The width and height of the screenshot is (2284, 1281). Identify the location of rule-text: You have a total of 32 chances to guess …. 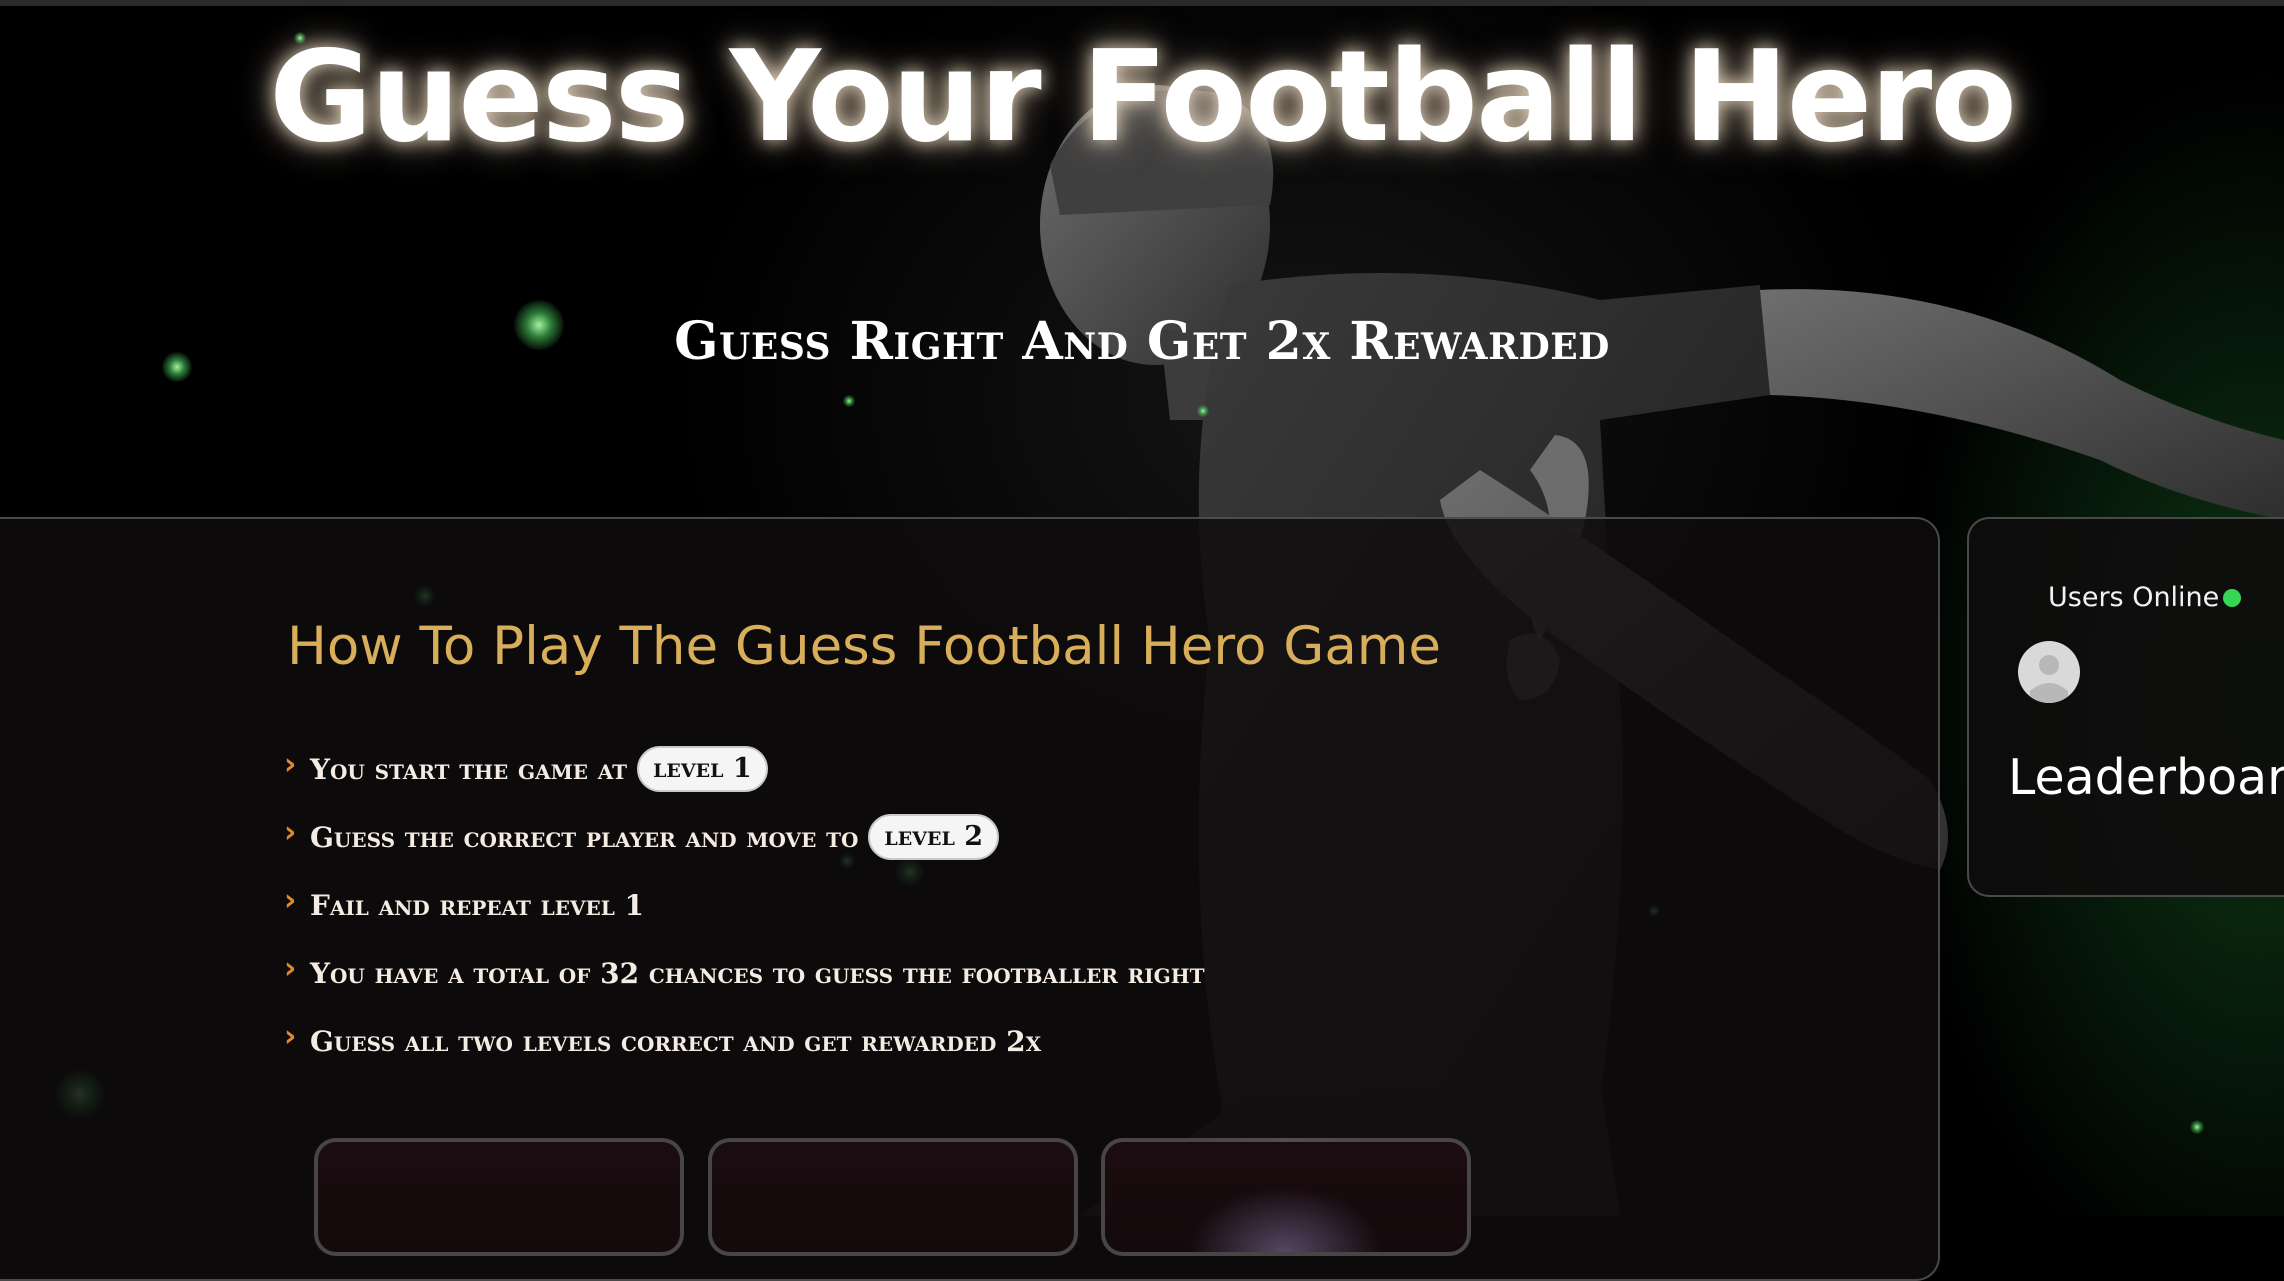
(757, 973).